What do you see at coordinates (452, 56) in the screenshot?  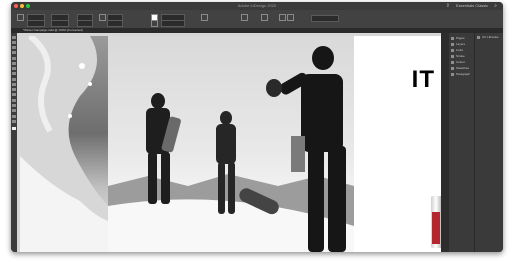 I see `stroke-icon` at bounding box center [452, 56].